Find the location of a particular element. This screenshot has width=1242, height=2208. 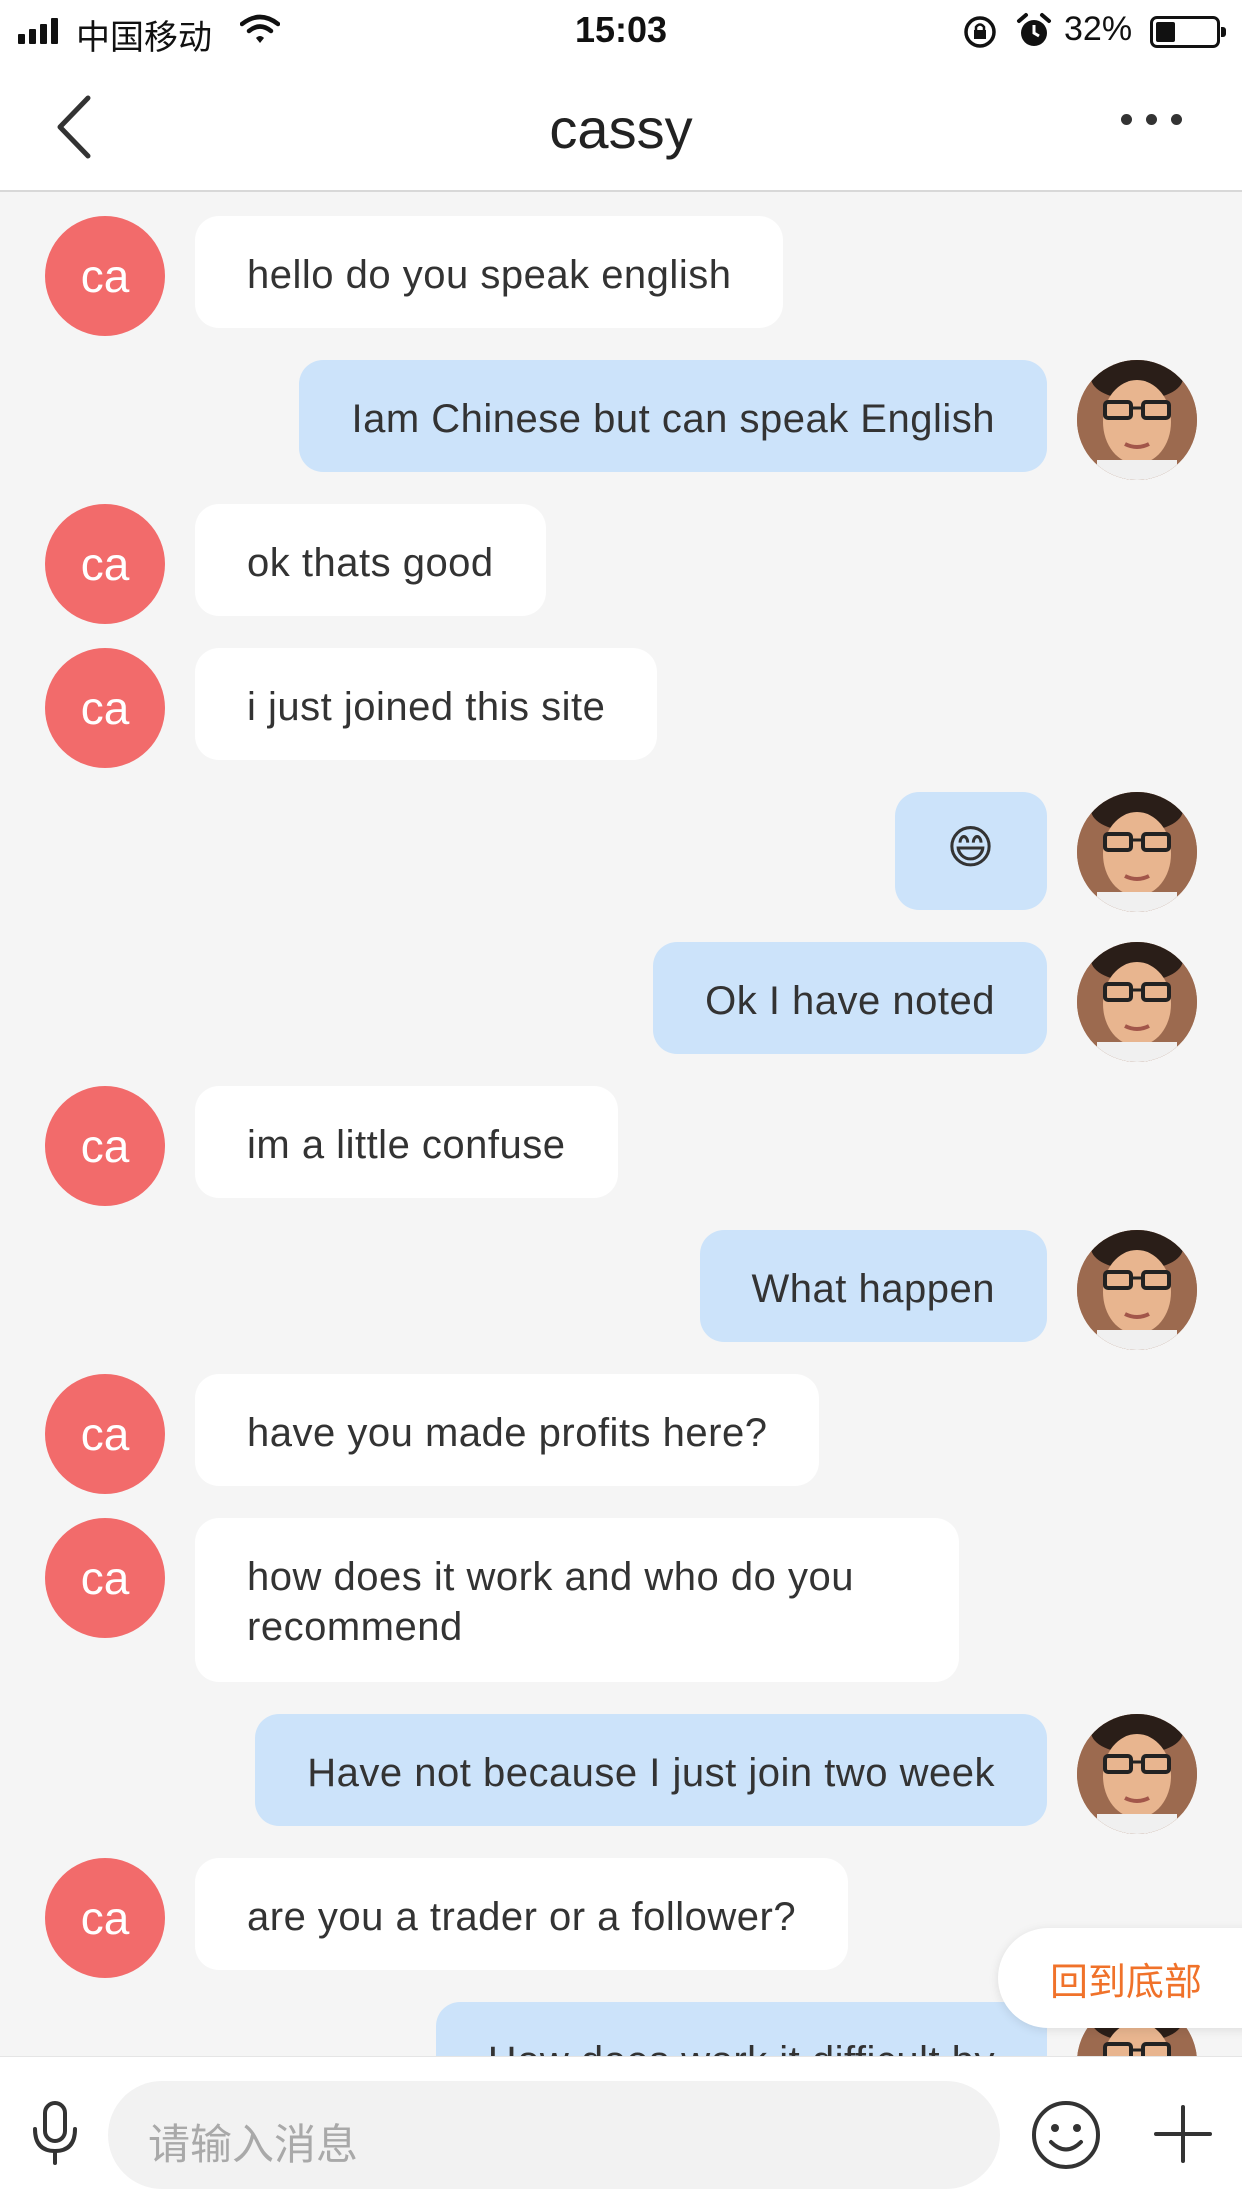

input-bar: 请输入消息 is located at coordinates (621, 2132).